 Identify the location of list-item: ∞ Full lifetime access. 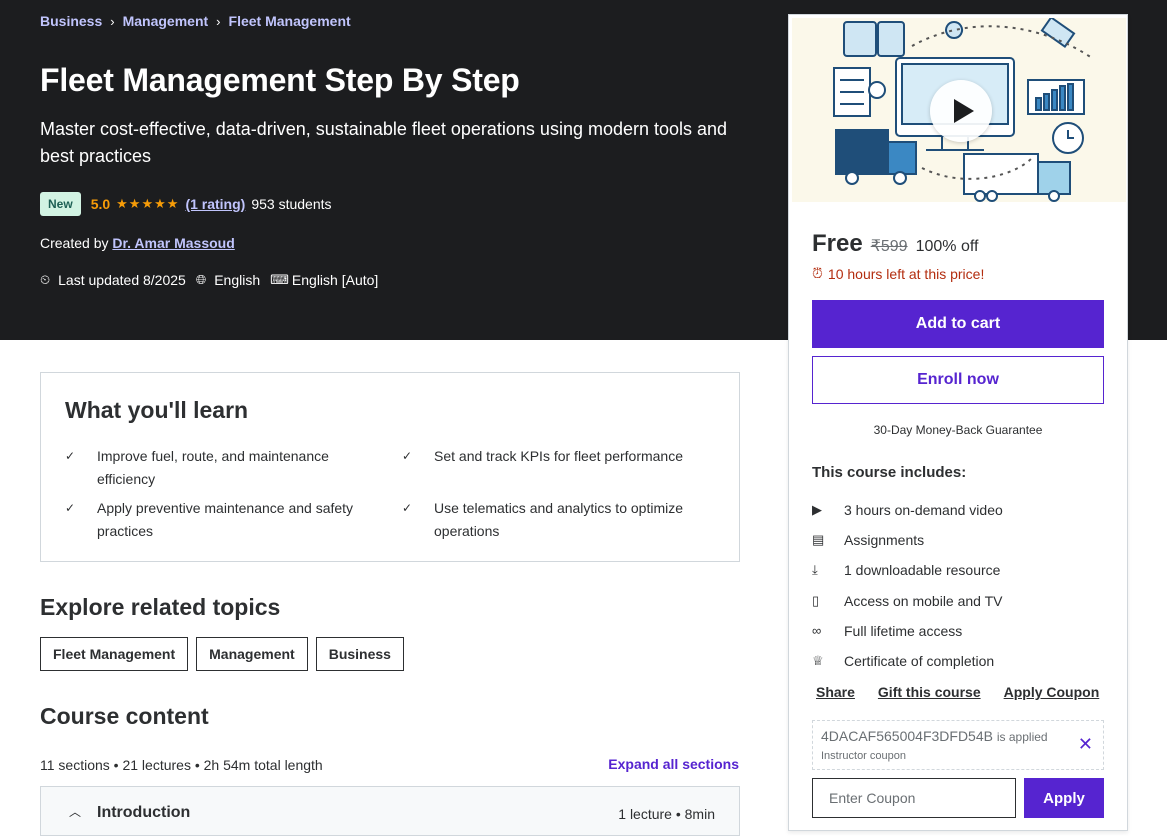
(907, 631).